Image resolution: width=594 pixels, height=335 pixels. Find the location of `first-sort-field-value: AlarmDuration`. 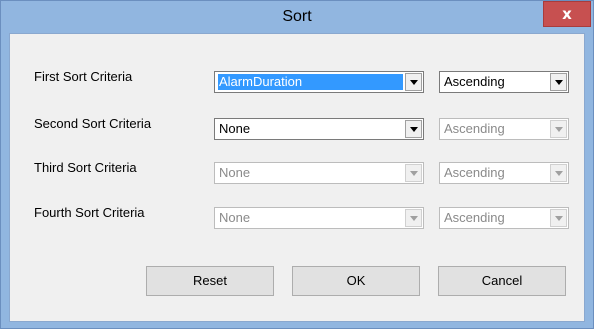

first-sort-field-value: AlarmDuration is located at coordinates (310, 82).